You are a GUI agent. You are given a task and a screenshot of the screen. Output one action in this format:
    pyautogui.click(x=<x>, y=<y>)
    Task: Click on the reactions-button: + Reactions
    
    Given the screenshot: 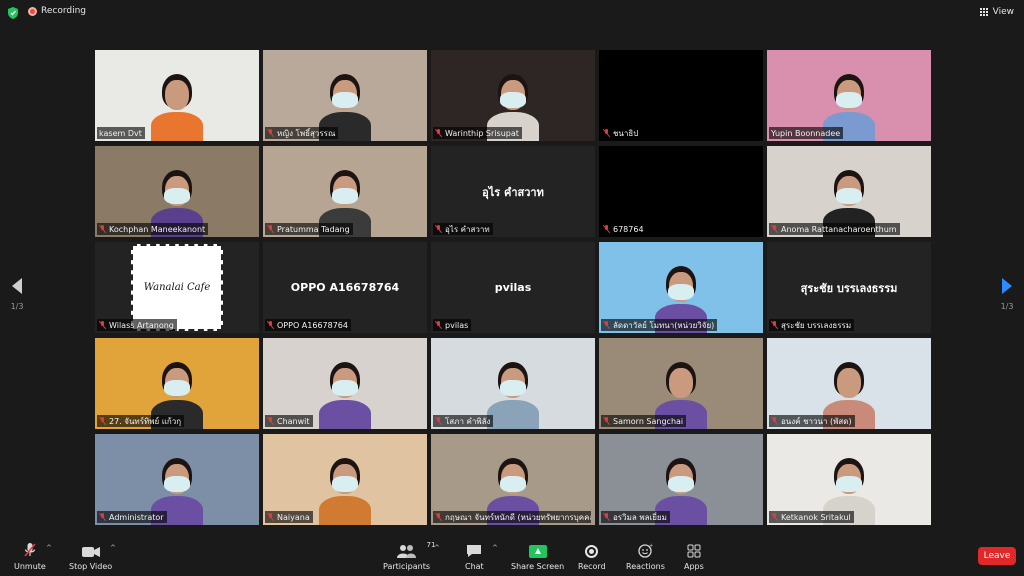 What is the action you would take?
    pyautogui.click(x=645, y=555)
    